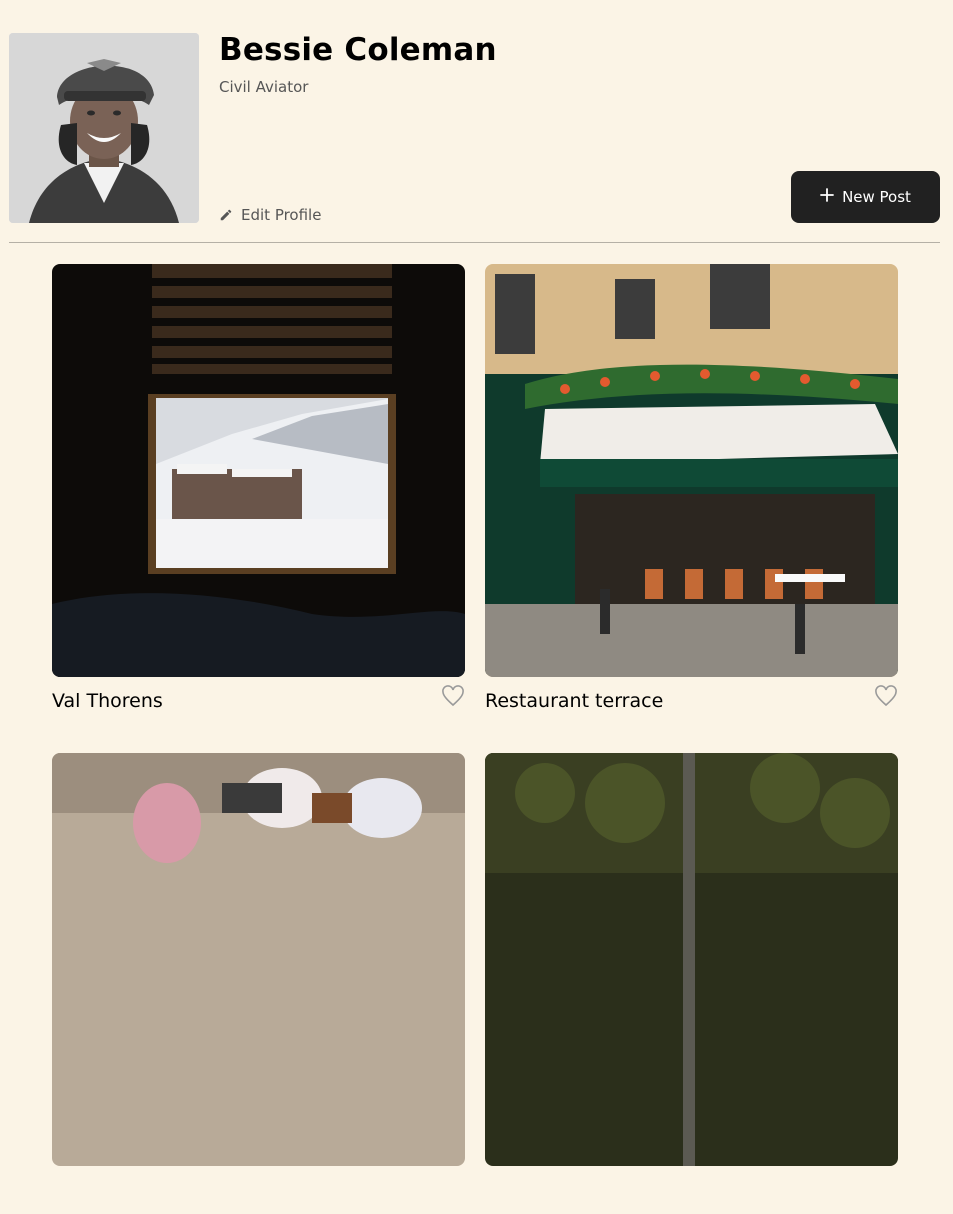  Describe the element at coordinates (104, 128) in the screenshot. I see `avatar` at that location.